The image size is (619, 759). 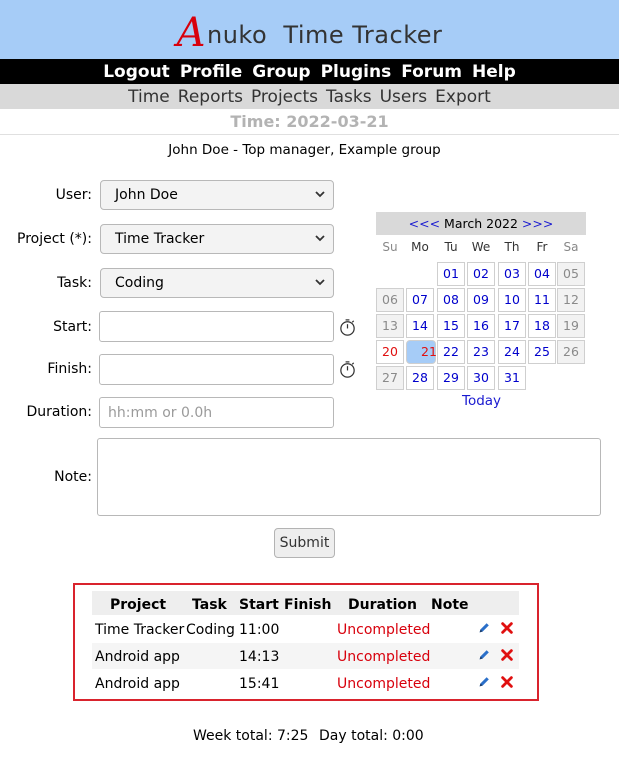 What do you see at coordinates (72, 327) in the screenshot?
I see `start-label: Start:` at bounding box center [72, 327].